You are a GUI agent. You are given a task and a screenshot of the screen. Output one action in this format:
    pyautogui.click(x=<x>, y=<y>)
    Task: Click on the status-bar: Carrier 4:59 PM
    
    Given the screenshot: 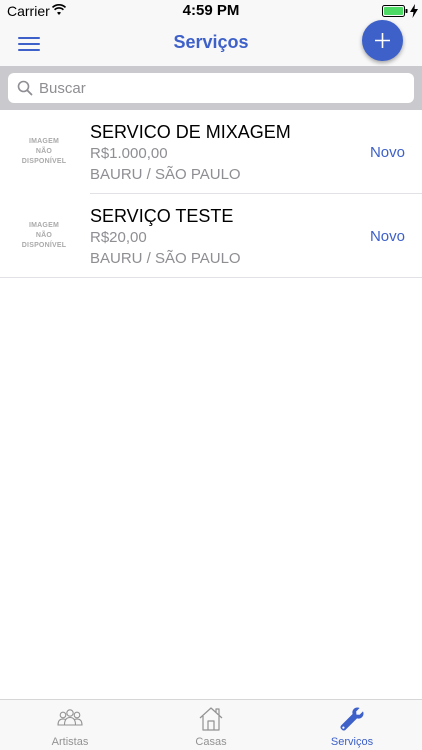 What is the action you would take?
    pyautogui.click(x=211, y=11)
    